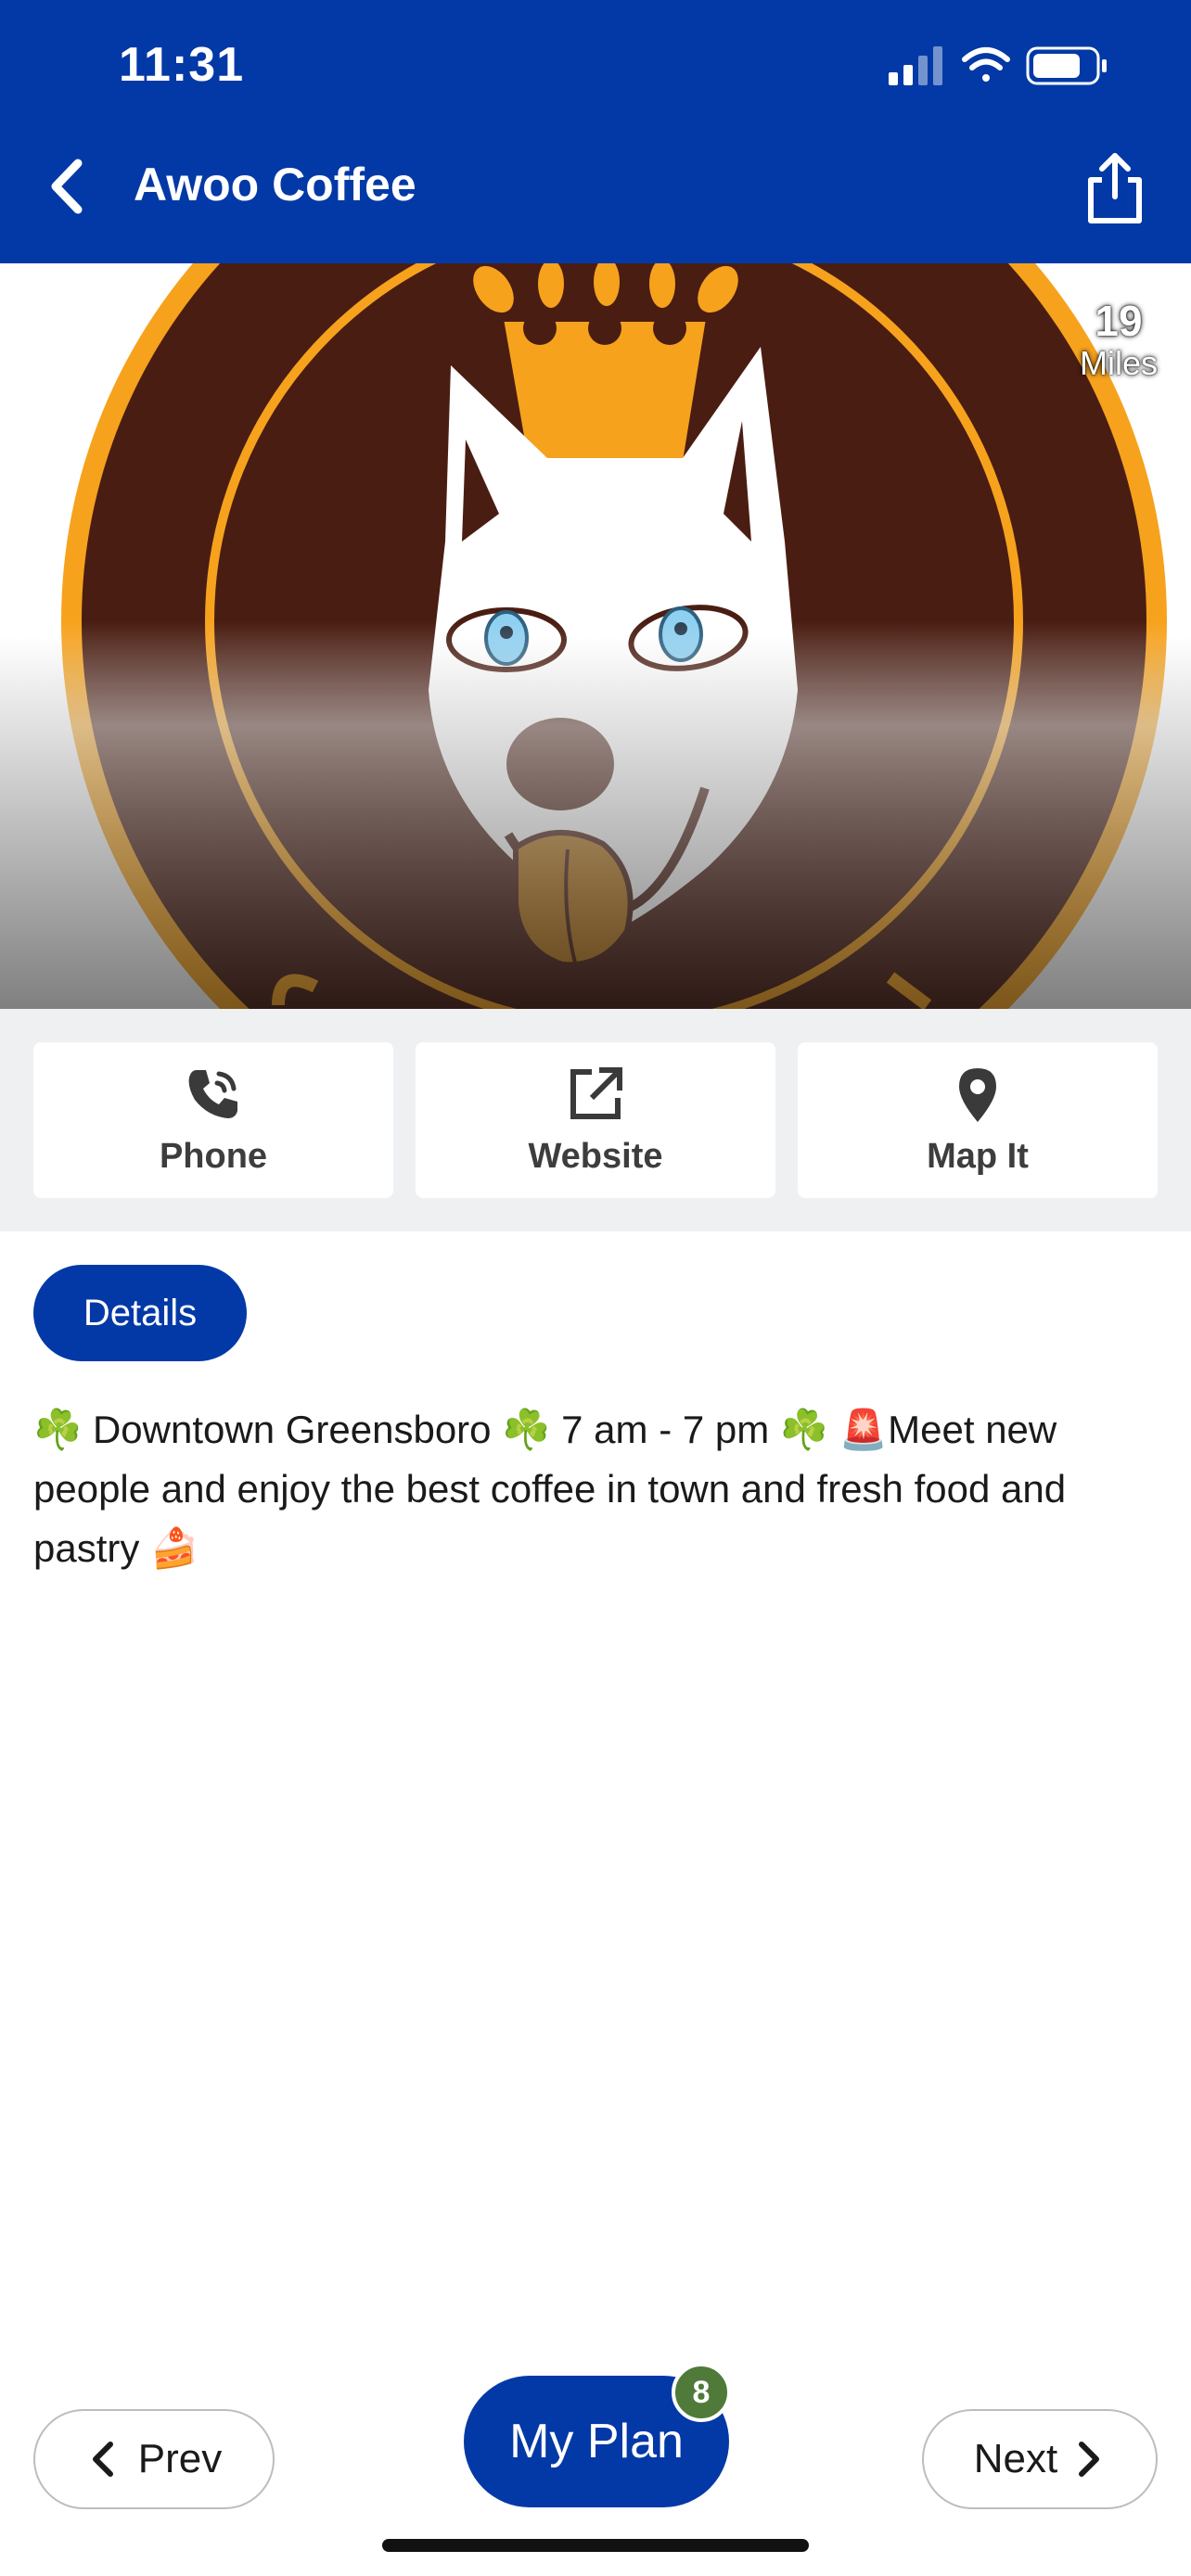 This screenshot has height=2576, width=1191. I want to click on battery-icon, so click(1066, 66).